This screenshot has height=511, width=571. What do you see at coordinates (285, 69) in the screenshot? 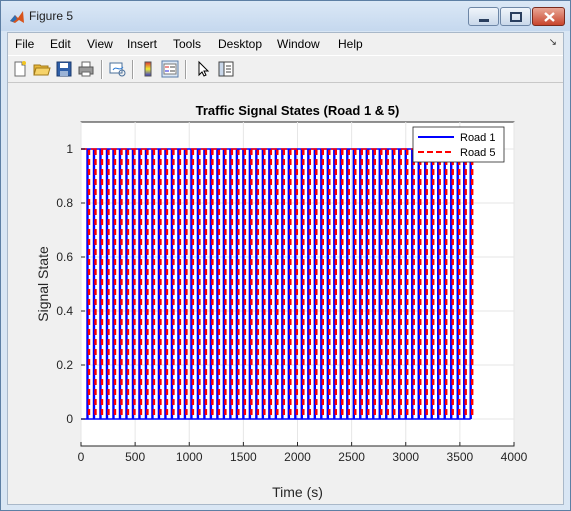
I see `toolbar` at bounding box center [285, 69].